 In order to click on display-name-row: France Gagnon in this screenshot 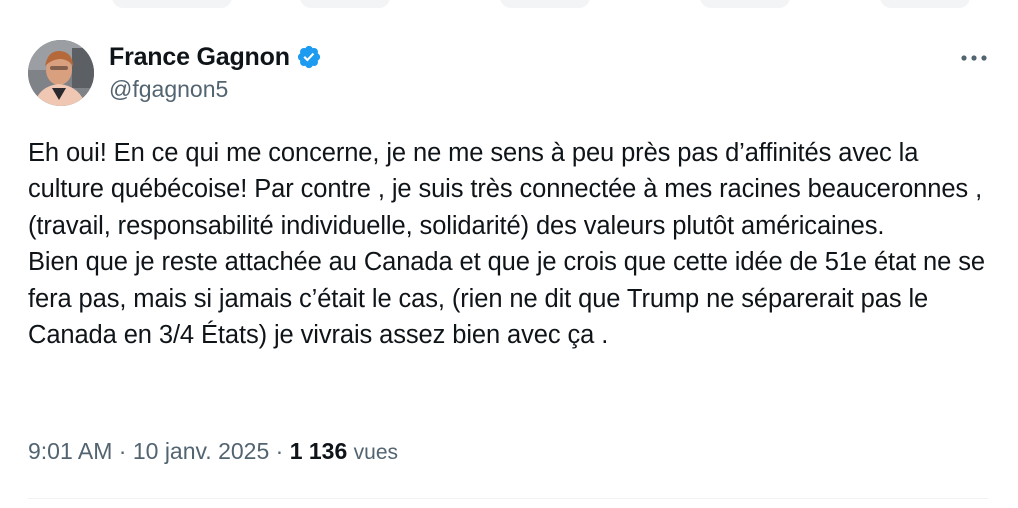, I will do `click(215, 57)`.